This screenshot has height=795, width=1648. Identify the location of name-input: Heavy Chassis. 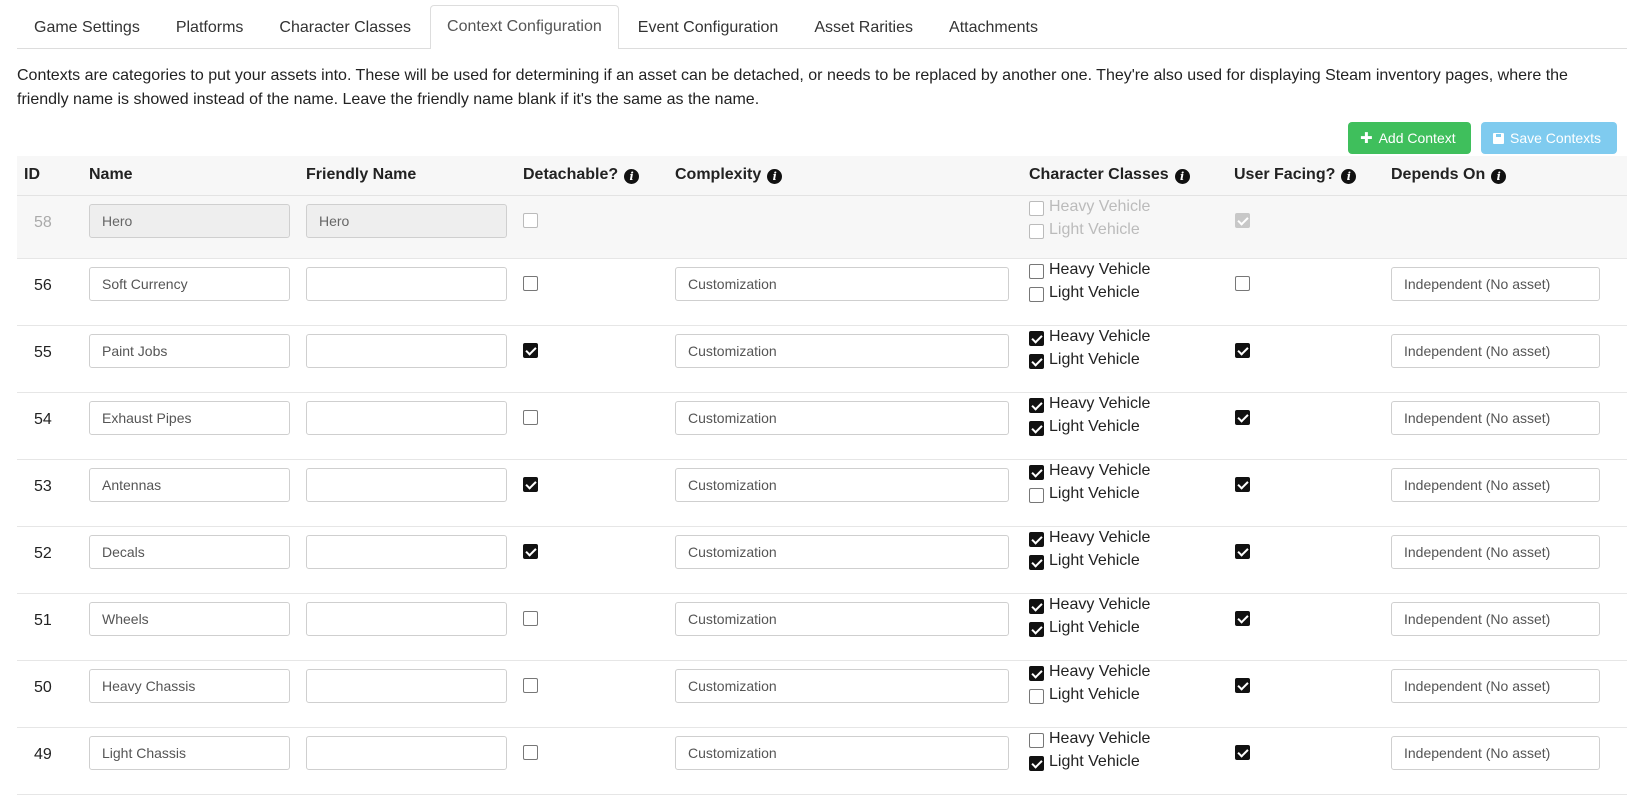
(189, 686).